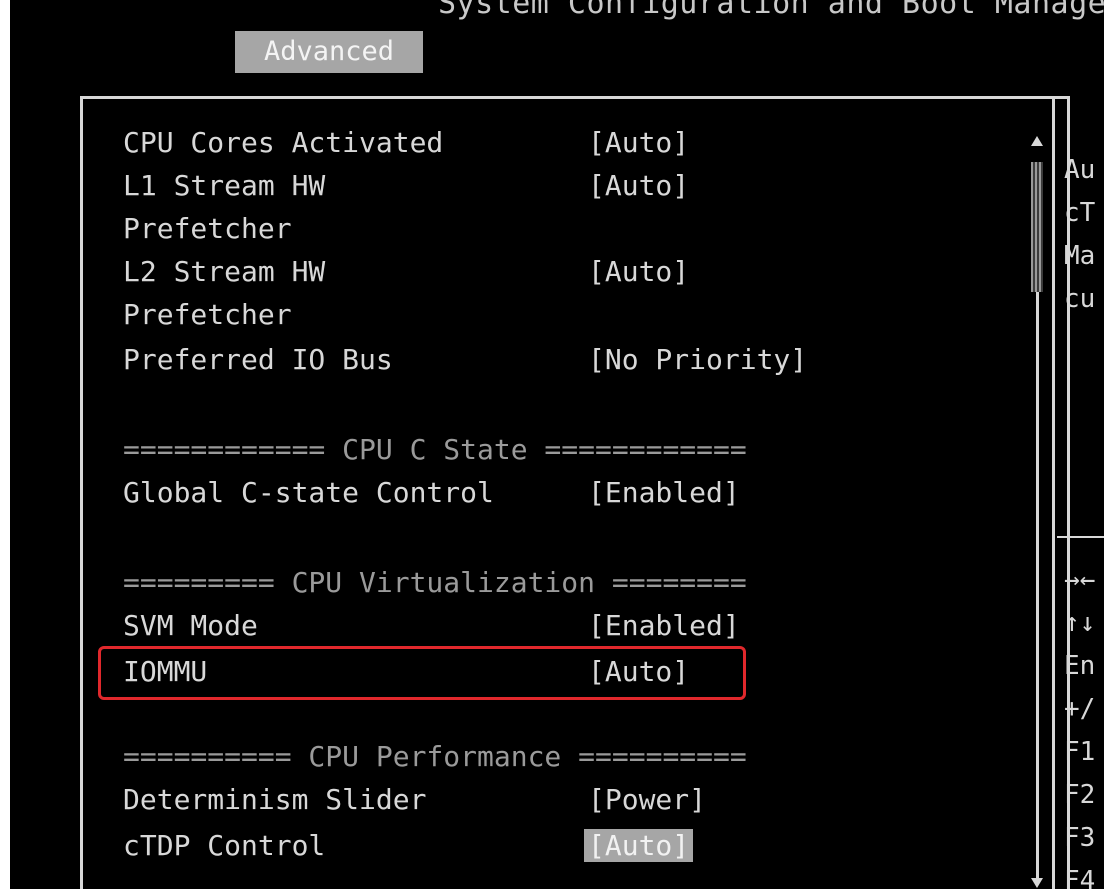 Image resolution: width=1104 pixels, height=889 pixels. Describe the element at coordinates (771, 10) in the screenshot. I see `bios-title: System Configuration and Boot Manage` at that location.